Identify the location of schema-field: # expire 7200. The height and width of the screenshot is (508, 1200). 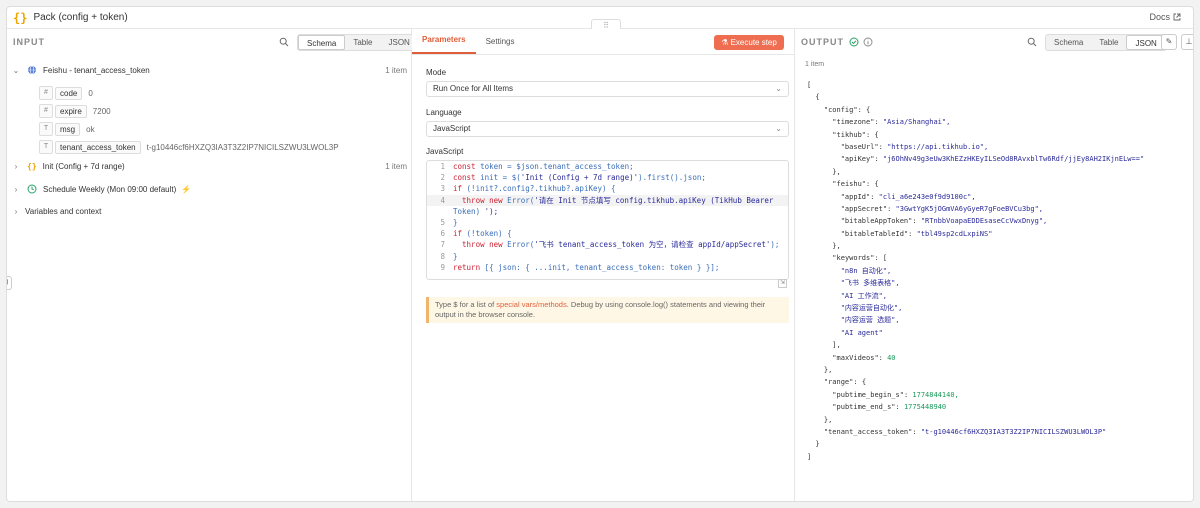
(75, 111).